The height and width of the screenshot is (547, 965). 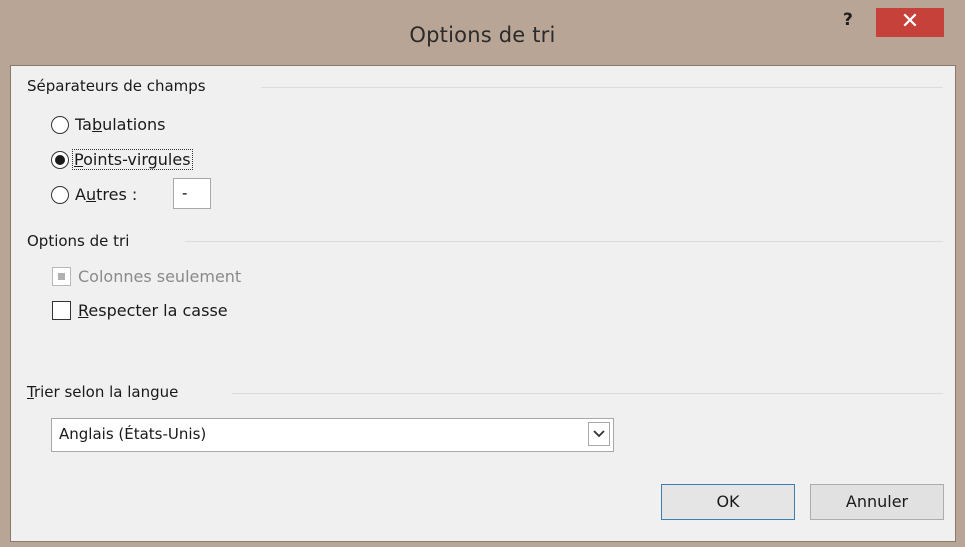 I want to click on radio-other-circle, so click(x=60, y=195).